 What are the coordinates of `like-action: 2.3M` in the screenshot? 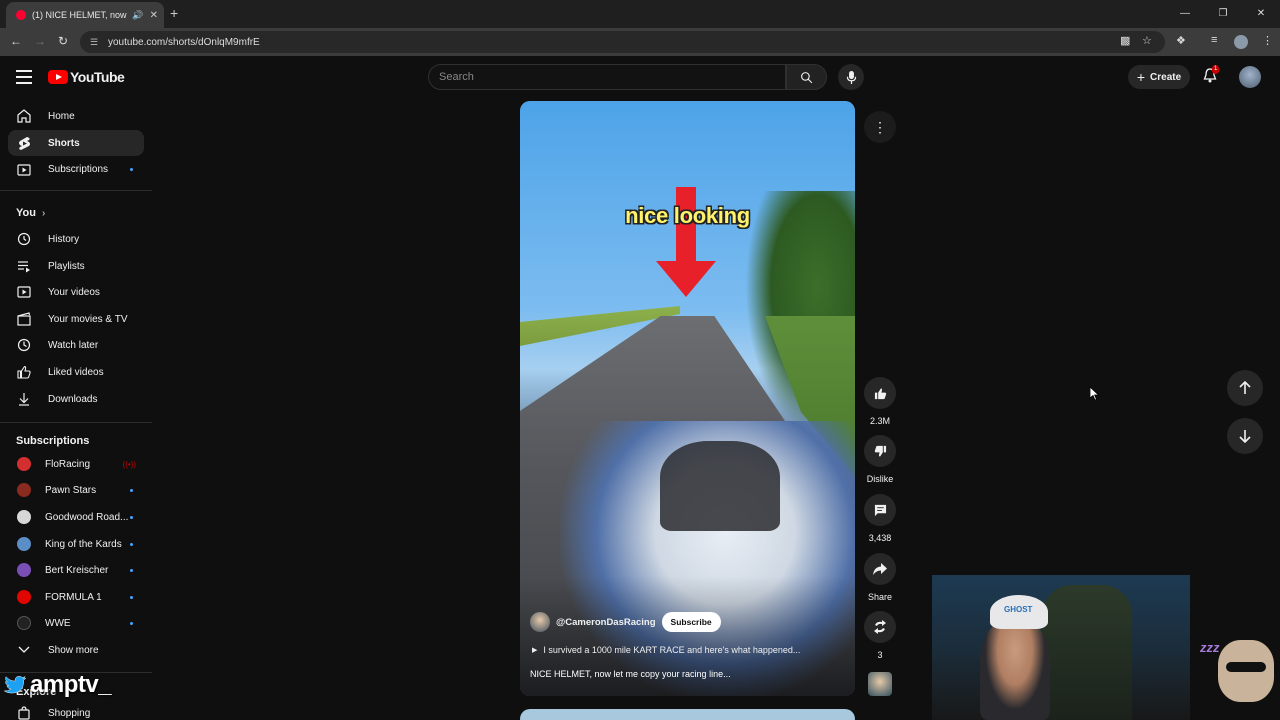 It's located at (880, 401).